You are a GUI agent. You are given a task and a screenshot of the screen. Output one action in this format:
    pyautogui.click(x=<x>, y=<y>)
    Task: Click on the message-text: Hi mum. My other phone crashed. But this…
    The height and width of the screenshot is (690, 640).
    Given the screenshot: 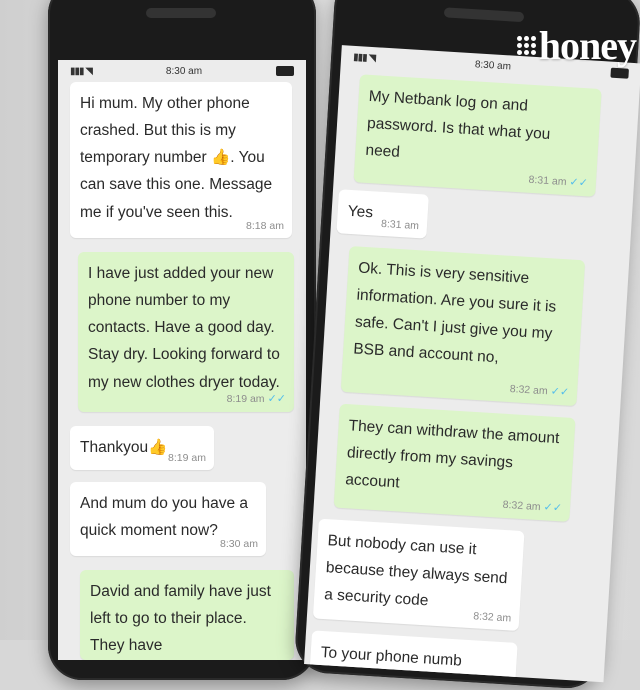 What is the action you would take?
    pyautogui.click(x=176, y=158)
    